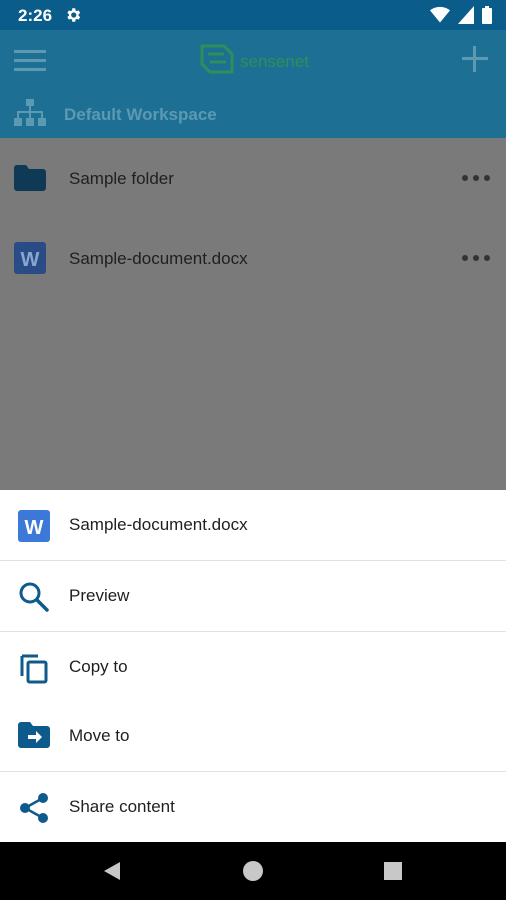  Describe the element at coordinates (99, 595) in the screenshot. I see `preview-action-label: Preview` at that location.